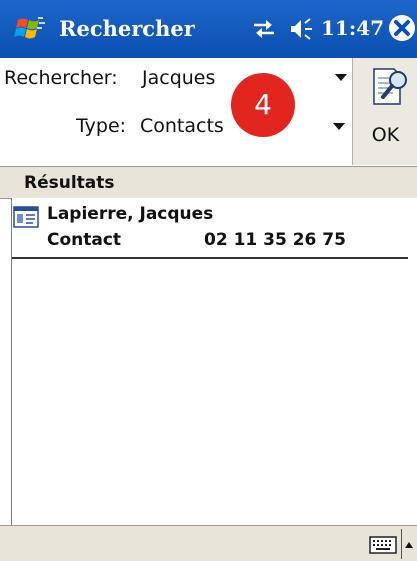 This screenshot has width=417, height=561. What do you see at coordinates (127, 28) in the screenshot?
I see `app-title: Rechercher` at bounding box center [127, 28].